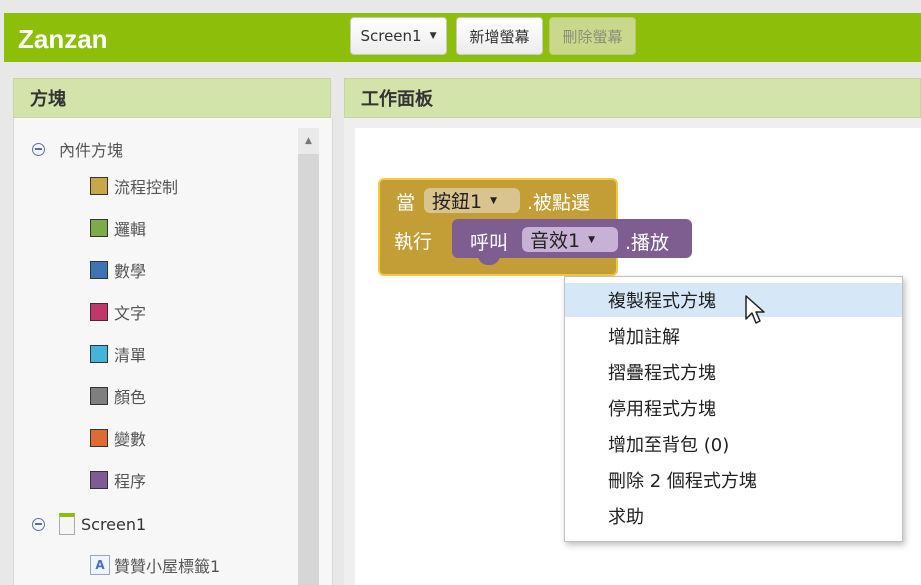  Describe the element at coordinates (733, 480) in the screenshot. I see `menu-item-delete: 刪除 2 個程式方塊` at that location.